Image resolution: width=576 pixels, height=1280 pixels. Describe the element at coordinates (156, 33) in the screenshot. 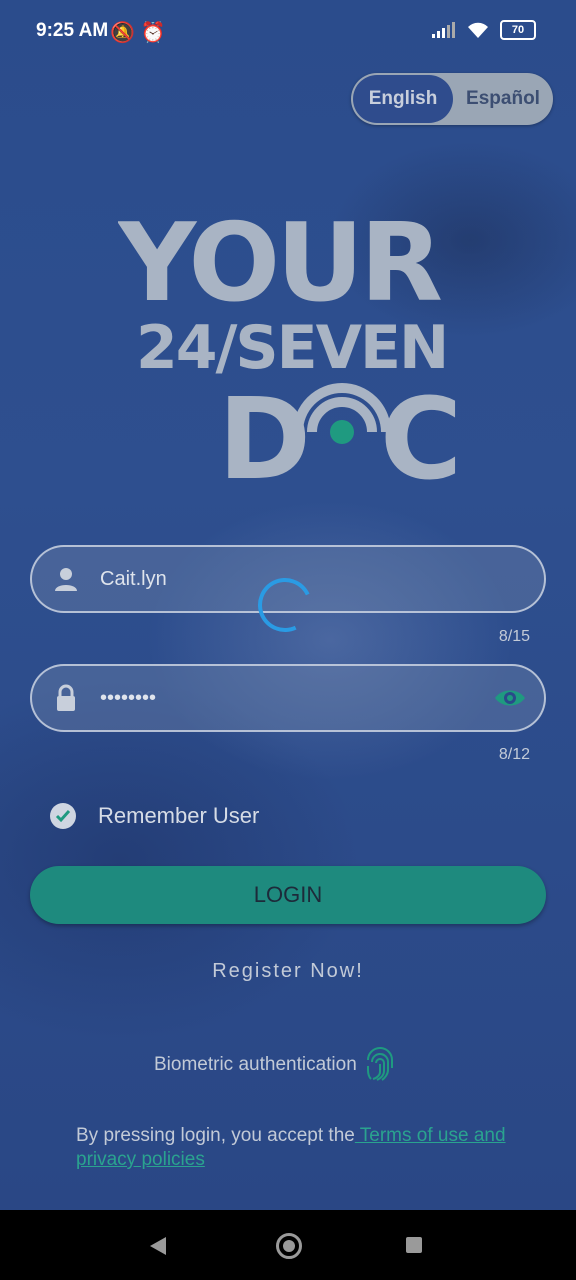

I see `alarm-icon: ⏰` at that location.